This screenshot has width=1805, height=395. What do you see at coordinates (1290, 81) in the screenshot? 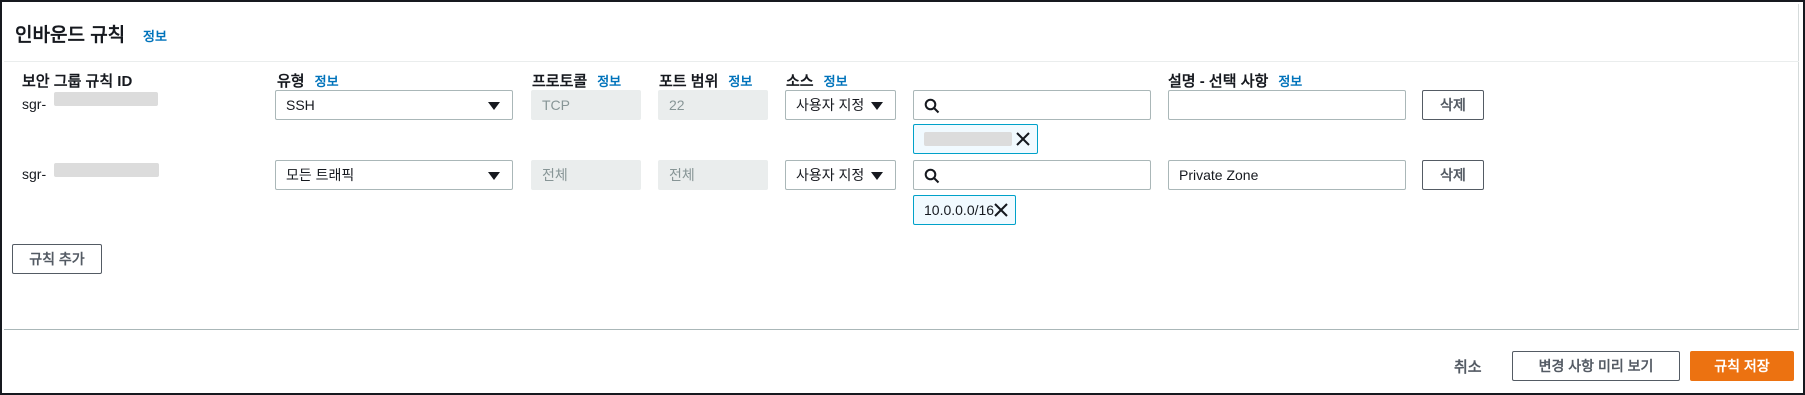
I see `description-info-link: 정보` at bounding box center [1290, 81].